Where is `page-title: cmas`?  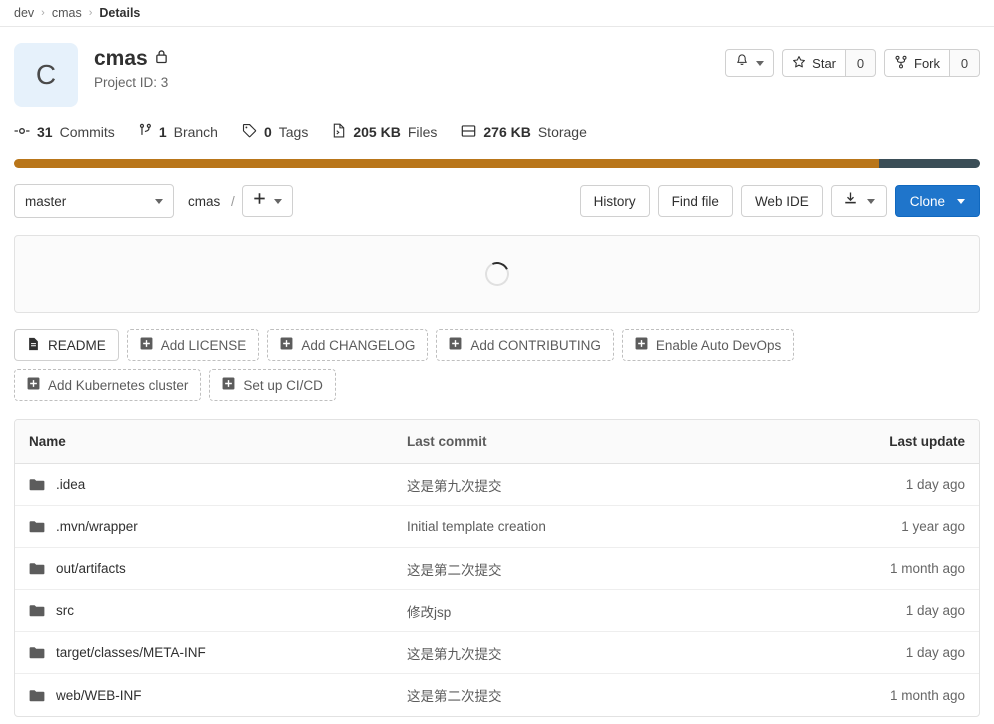 page-title: cmas is located at coordinates (121, 58).